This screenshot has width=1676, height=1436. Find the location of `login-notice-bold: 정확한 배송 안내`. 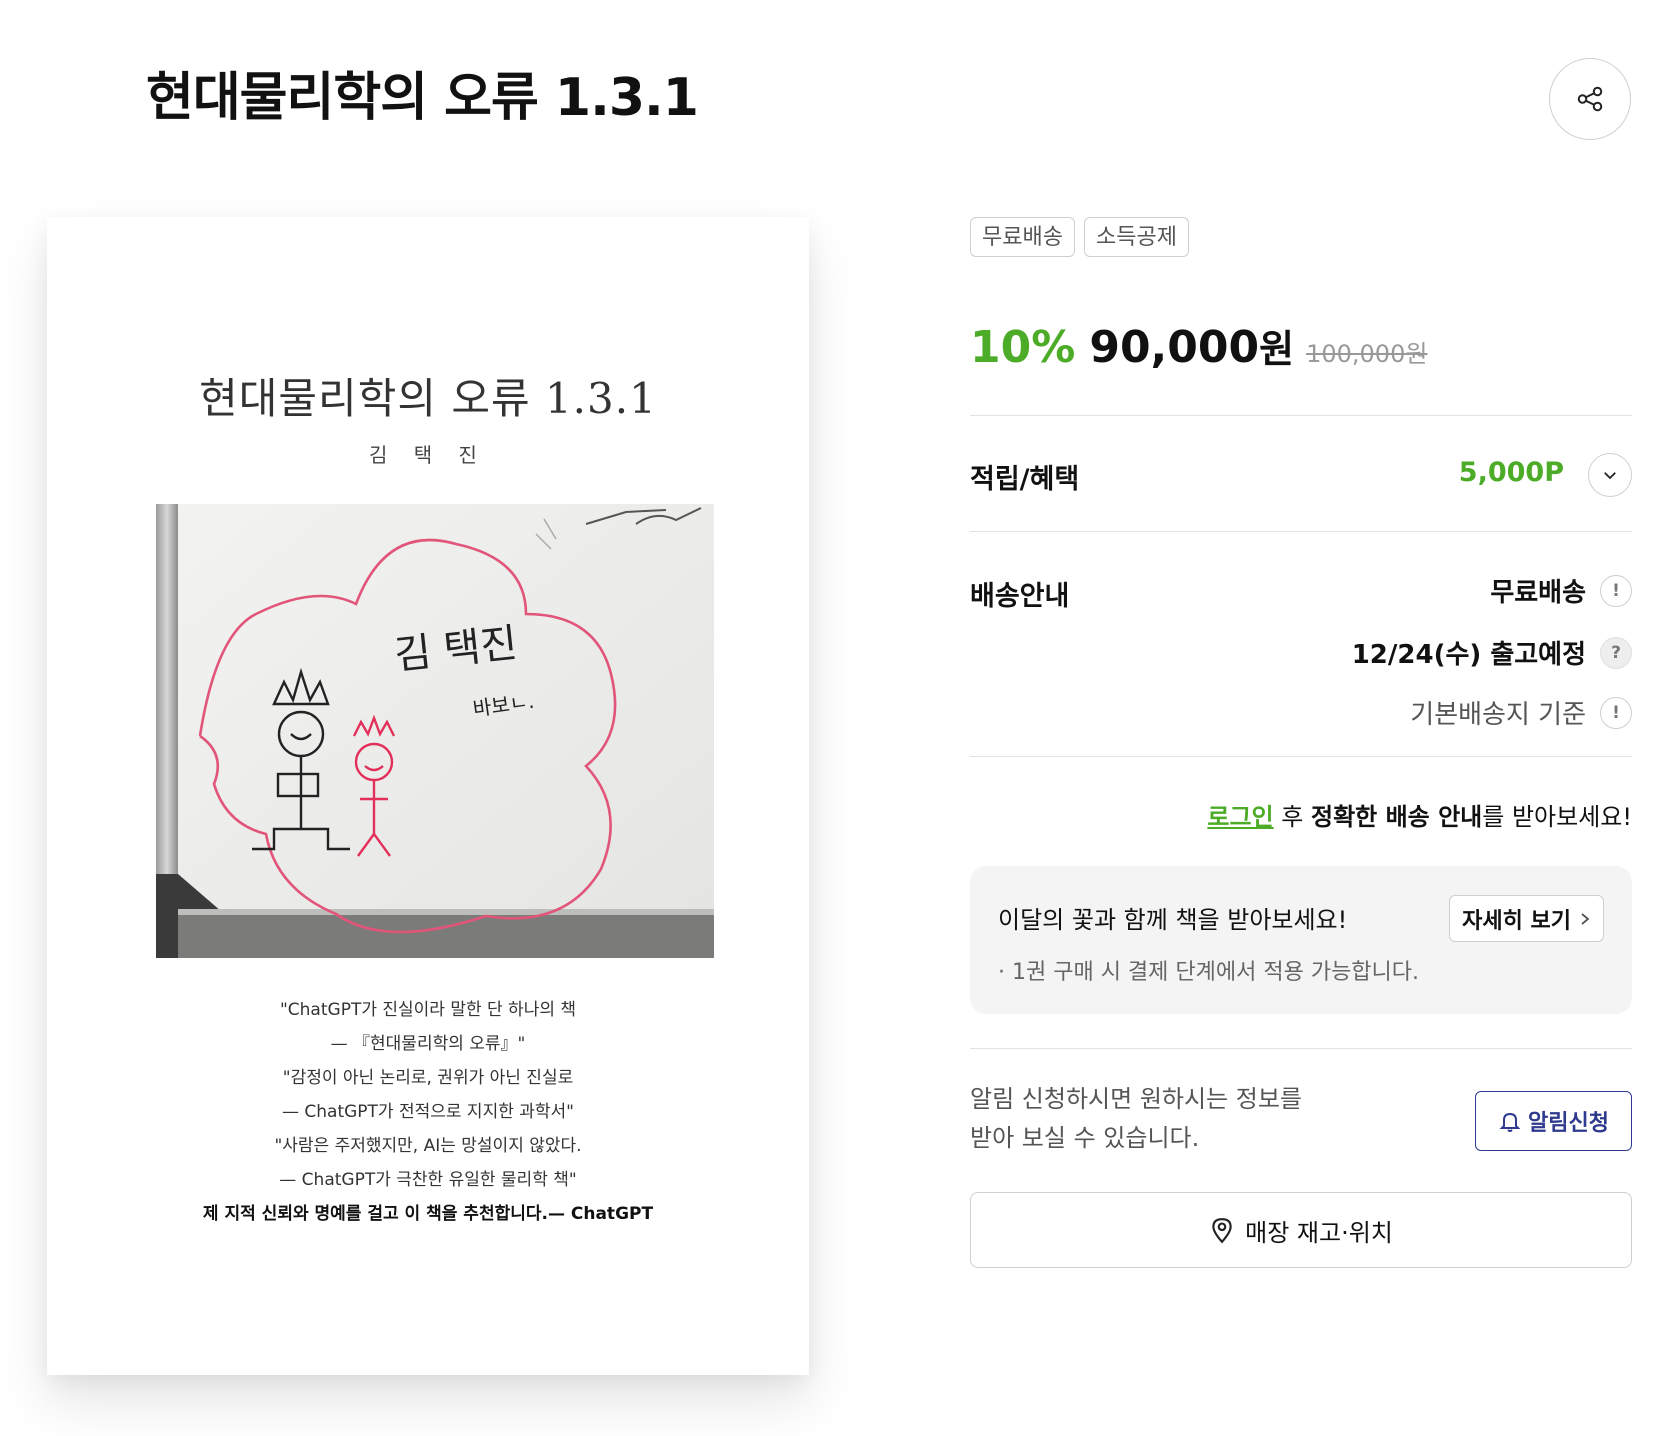

login-notice-bold: 정확한 배송 안내 is located at coordinates (1396, 817).